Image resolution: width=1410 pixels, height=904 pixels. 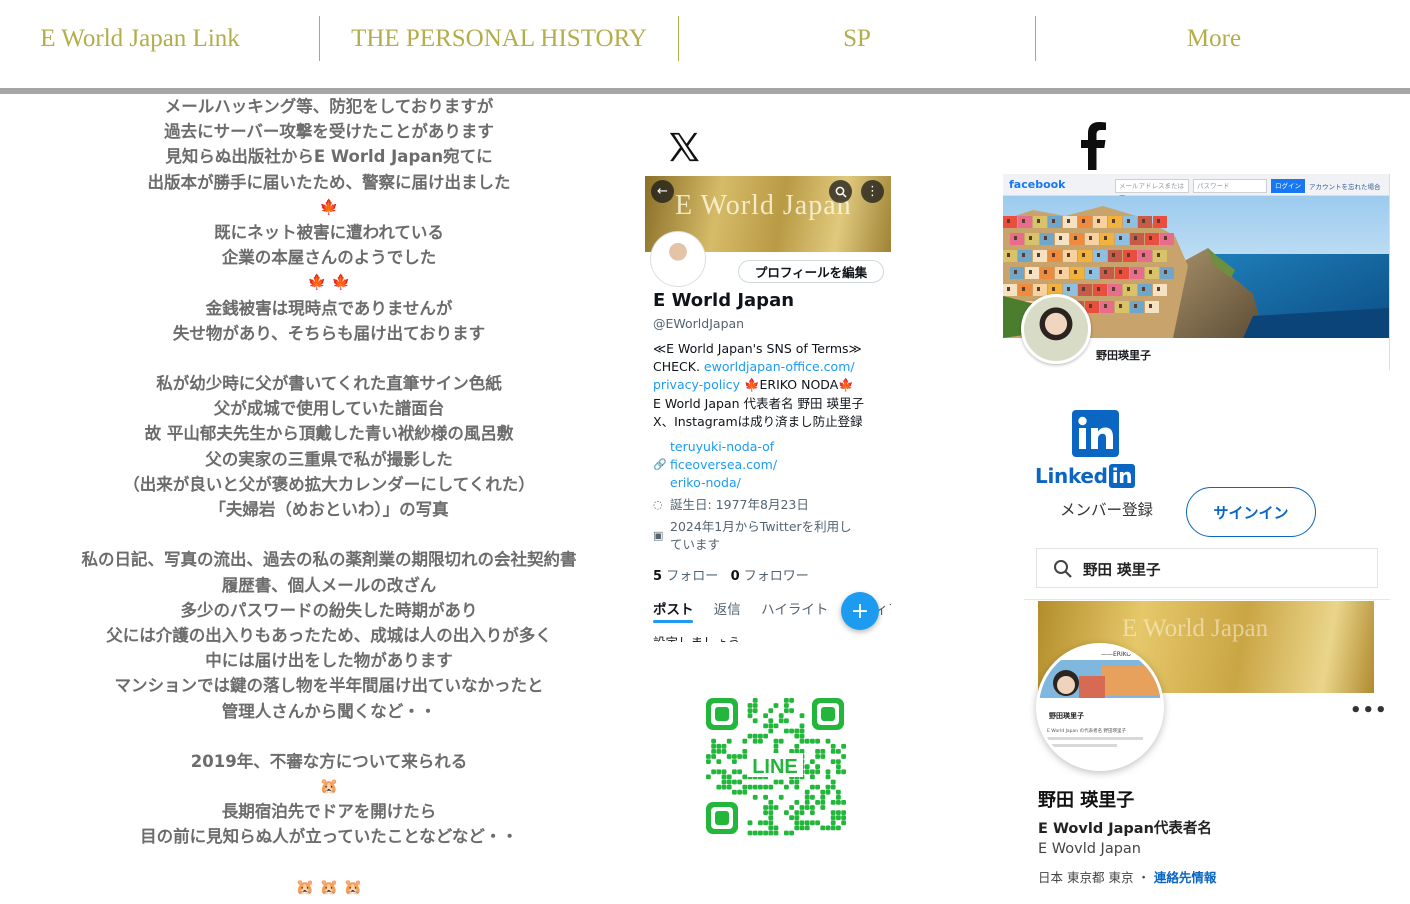 What do you see at coordinates (1123, 355) in the screenshot?
I see `facebook-profile-name: 野田瑛里子` at bounding box center [1123, 355].